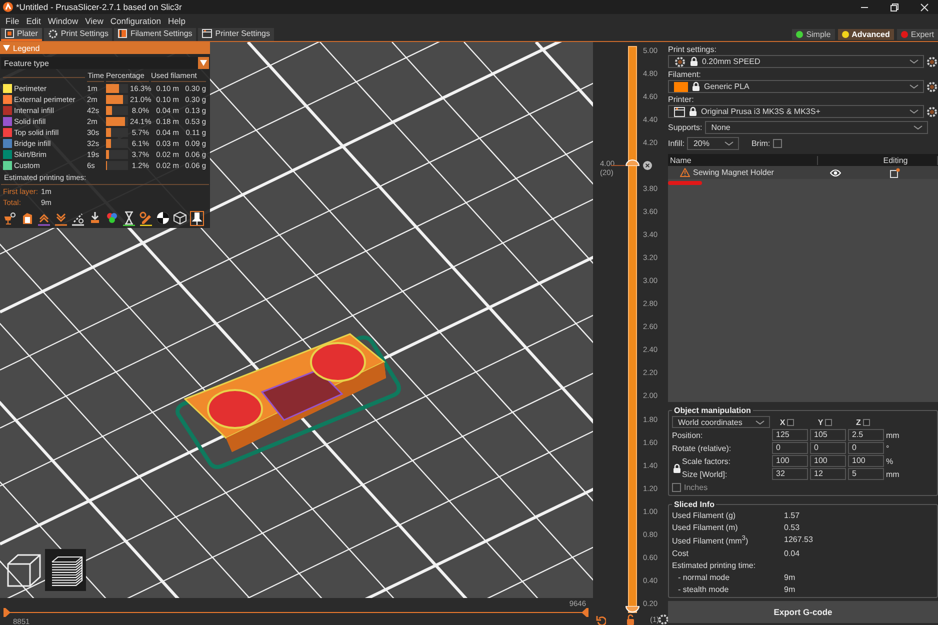 This screenshot has width=938, height=625. What do you see at coordinates (601, 619) in the screenshot?
I see `undo-icon` at bounding box center [601, 619].